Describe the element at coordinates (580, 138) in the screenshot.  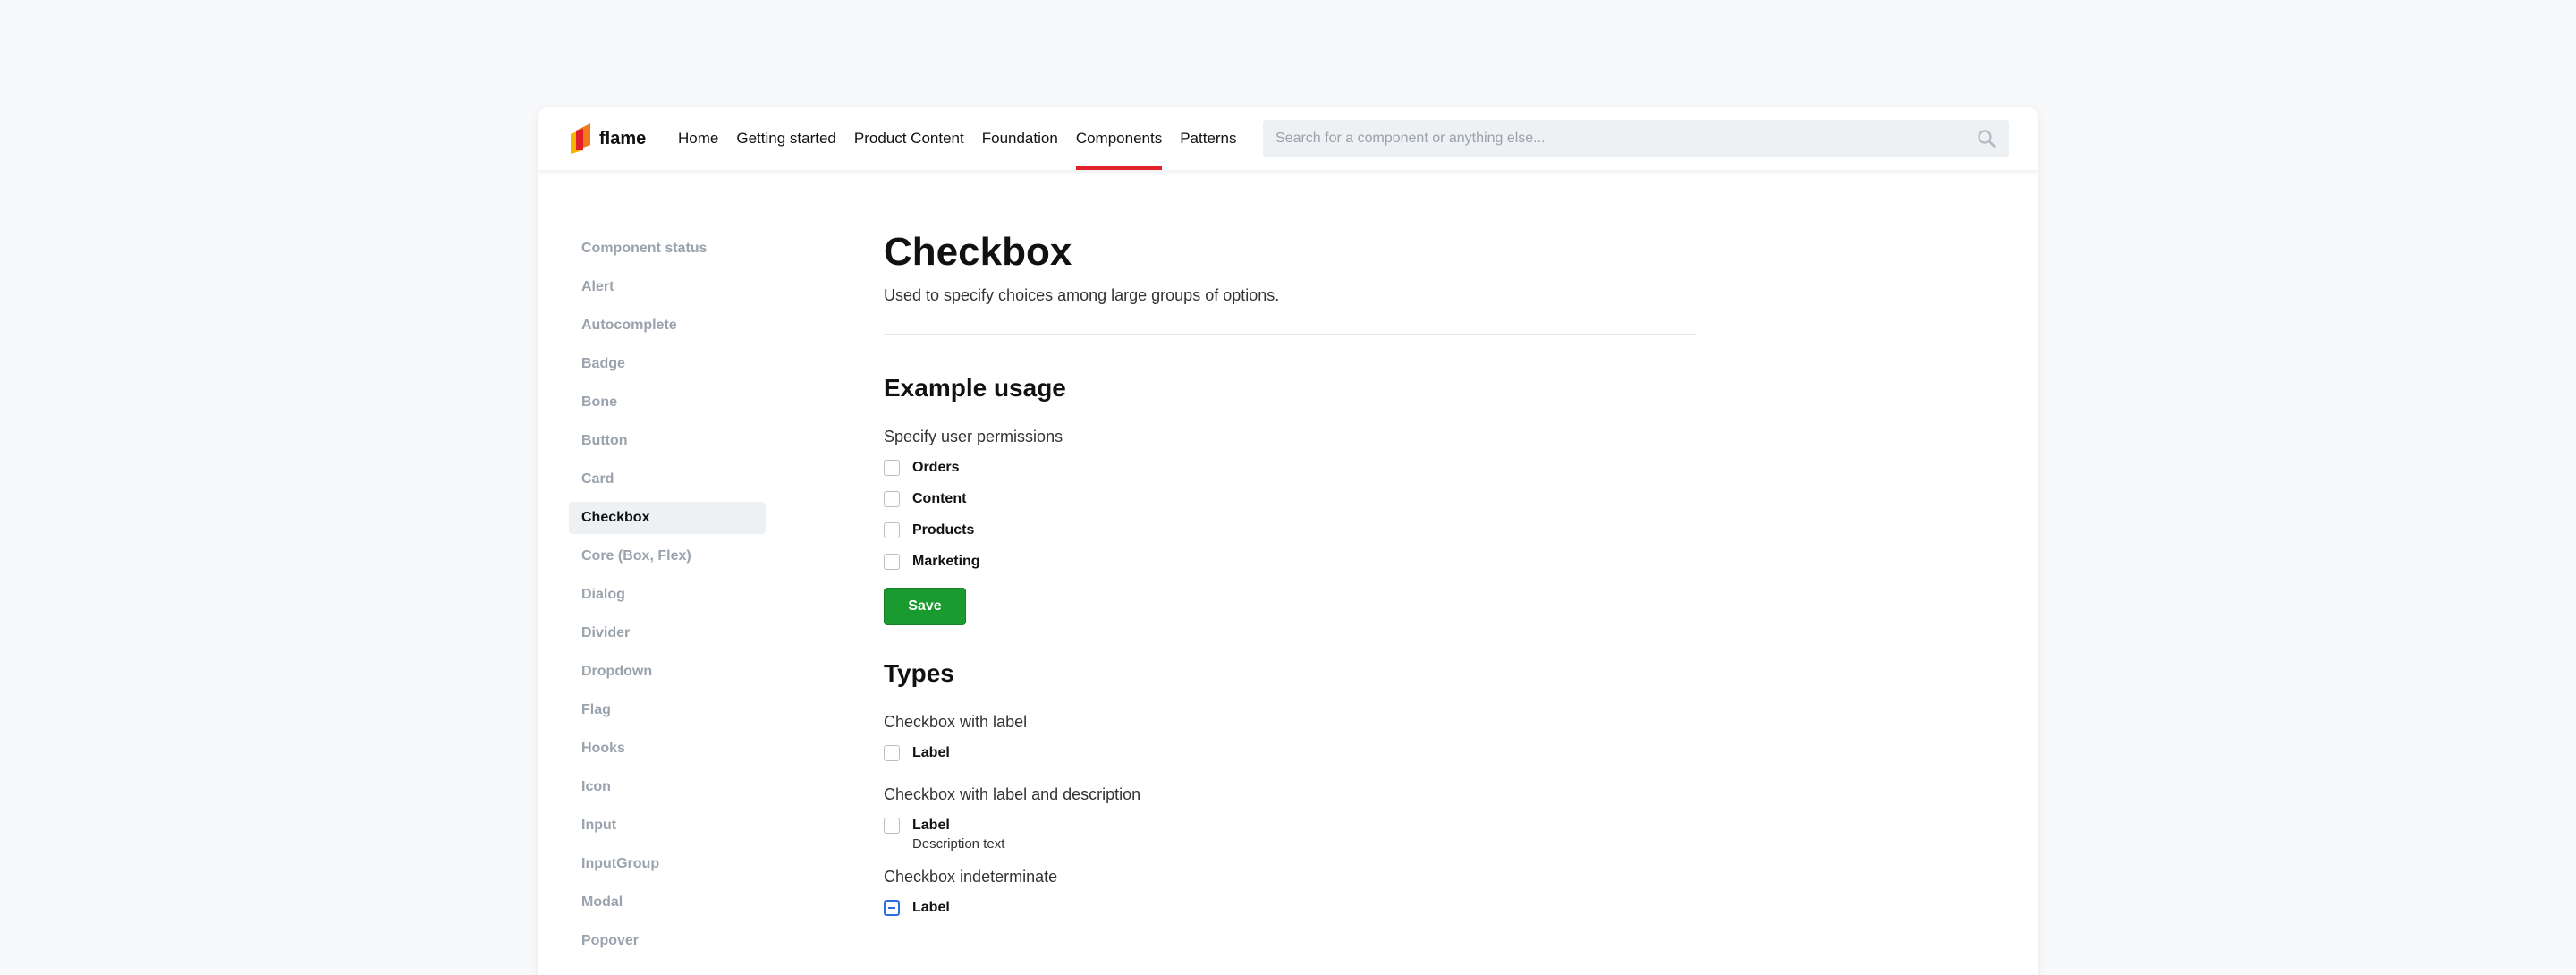
I see `flame-logo-icon` at that location.